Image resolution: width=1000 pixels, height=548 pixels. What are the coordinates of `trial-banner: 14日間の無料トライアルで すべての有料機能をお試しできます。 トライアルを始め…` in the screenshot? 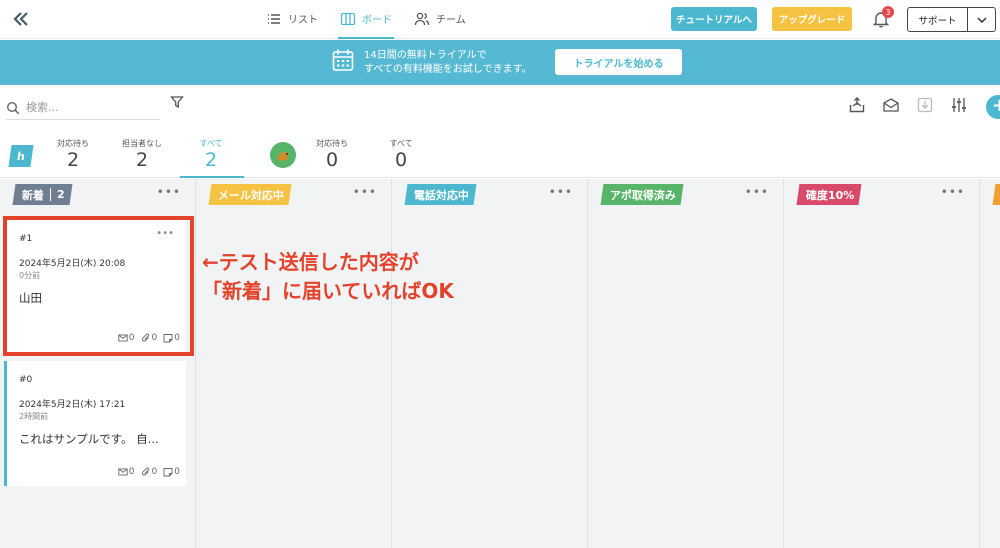 It's located at (500, 62).